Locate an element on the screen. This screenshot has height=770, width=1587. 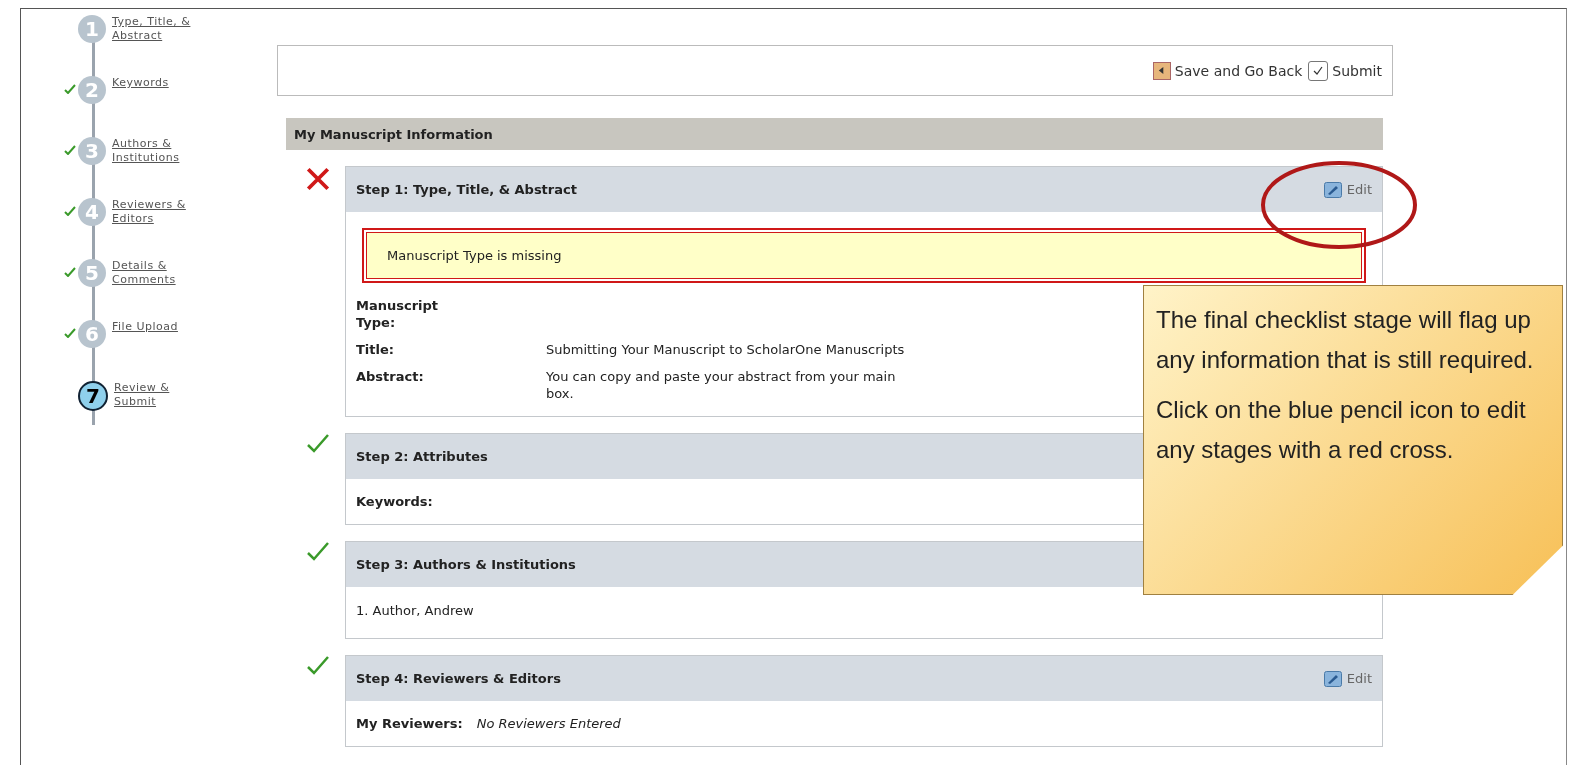
section-title: Step 3: Authors & Institutions is located at coordinates (466, 564).